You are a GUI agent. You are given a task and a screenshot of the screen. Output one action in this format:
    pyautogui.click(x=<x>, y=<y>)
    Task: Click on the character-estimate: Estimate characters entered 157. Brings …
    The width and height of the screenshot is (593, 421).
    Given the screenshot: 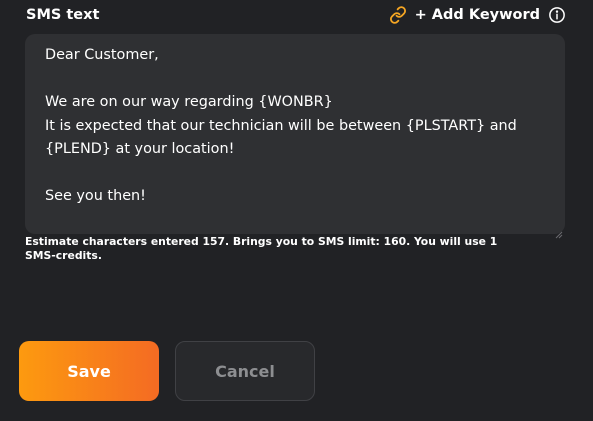 What is the action you would take?
    pyautogui.click(x=261, y=248)
    